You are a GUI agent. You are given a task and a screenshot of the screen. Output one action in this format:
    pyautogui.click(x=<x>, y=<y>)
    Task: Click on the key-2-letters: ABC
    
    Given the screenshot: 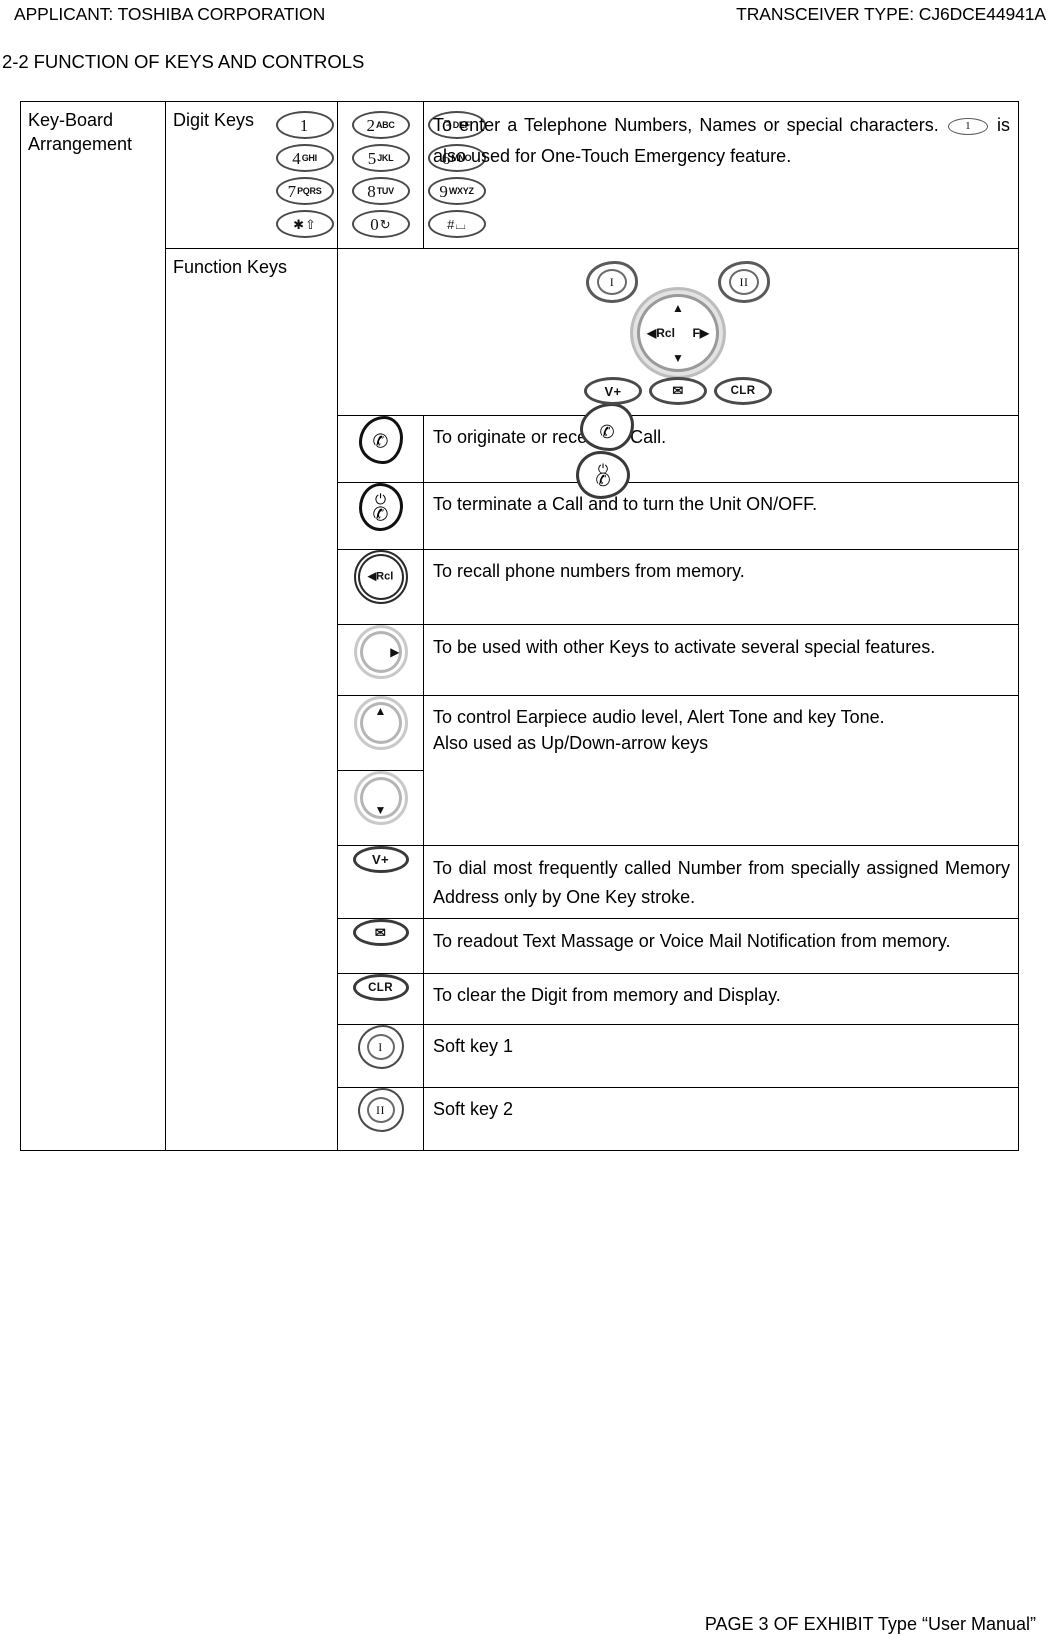 What is the action you would take?
    pyautogui.click(x=385, y=124)
    